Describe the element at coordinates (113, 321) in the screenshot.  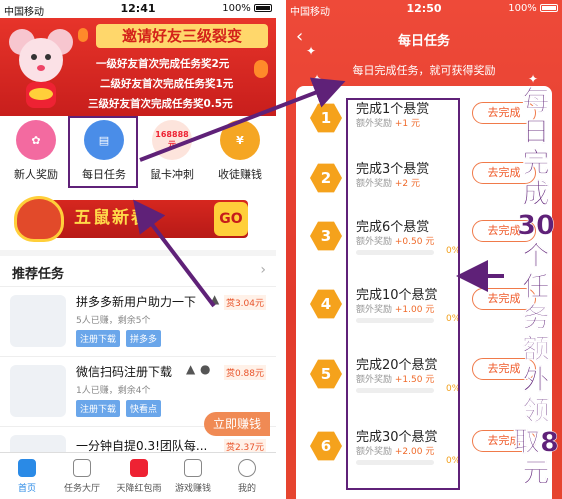
I see `task-progress: 5人已赚，剩余5个` at that location.